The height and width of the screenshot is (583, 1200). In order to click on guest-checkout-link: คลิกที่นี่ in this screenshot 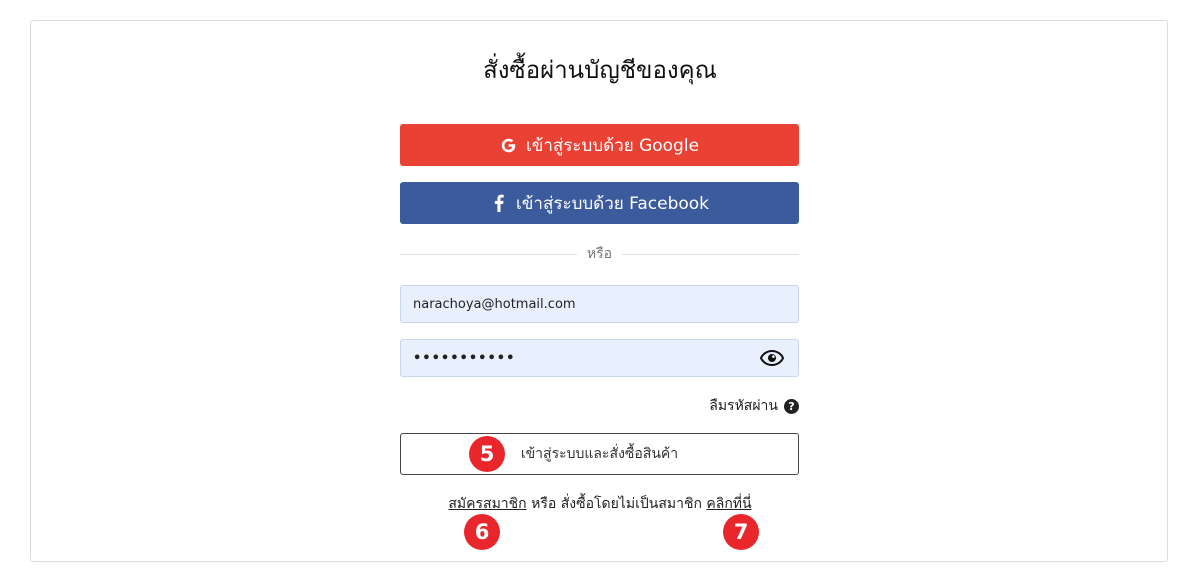, I will do `click(728, 504)`.